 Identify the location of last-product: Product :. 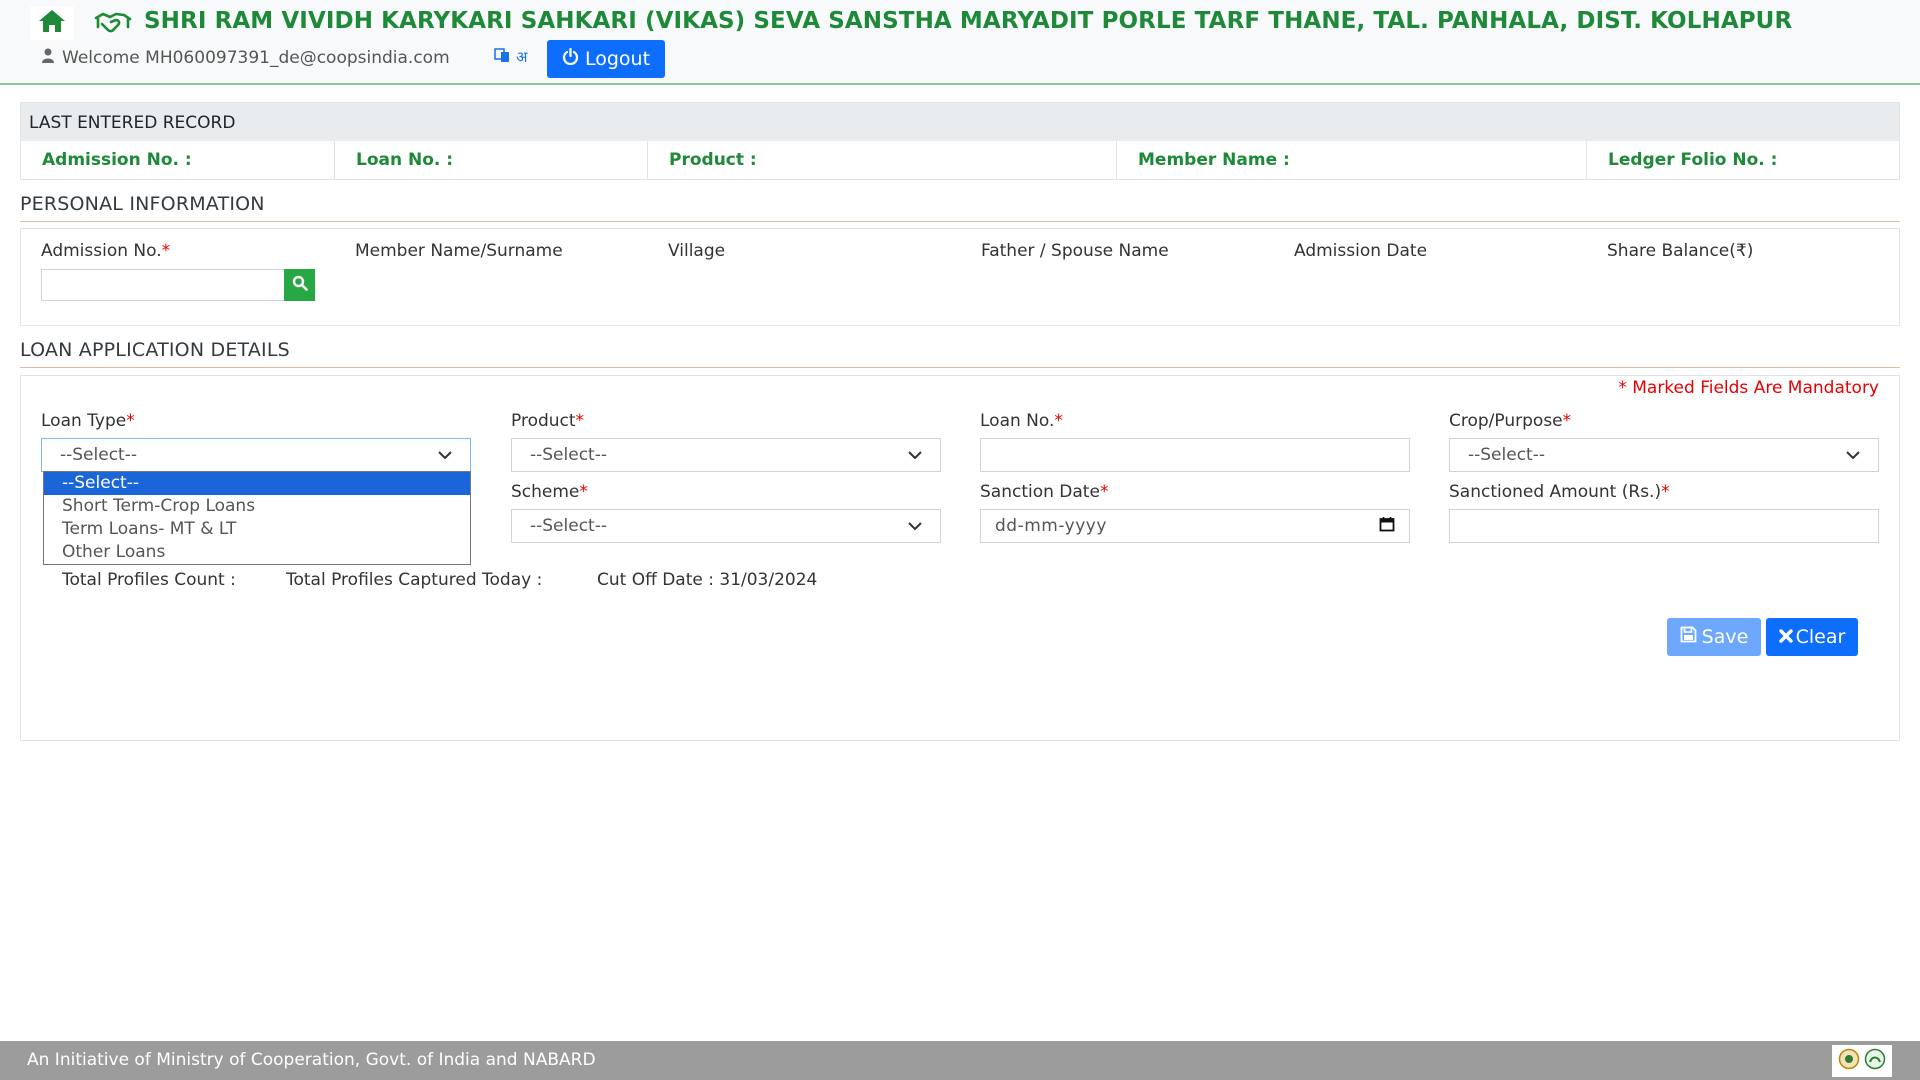
(882, 160).